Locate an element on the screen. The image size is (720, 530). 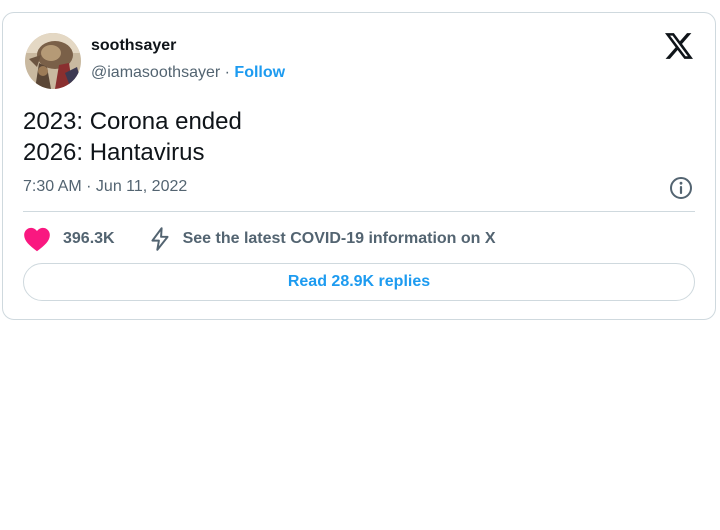
avatar-image is located at coordinates (53, 61).